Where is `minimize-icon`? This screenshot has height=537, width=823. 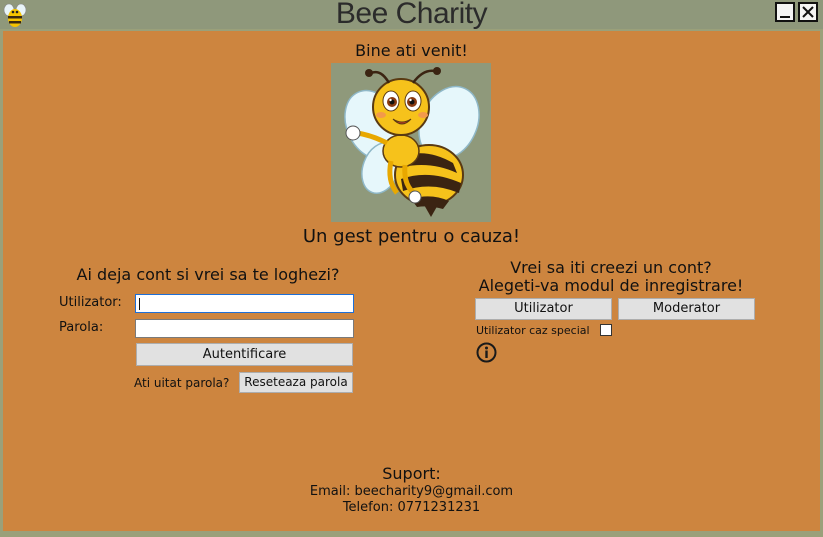
minimize-icon is located at coordinates (785, 17).